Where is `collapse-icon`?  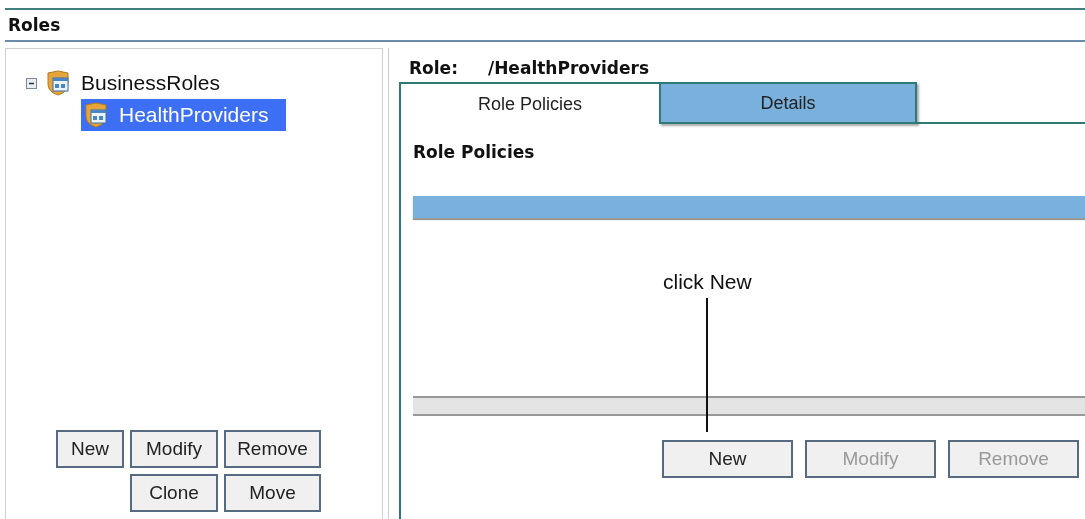
collapse-icon is located at coordinates (31, 83).